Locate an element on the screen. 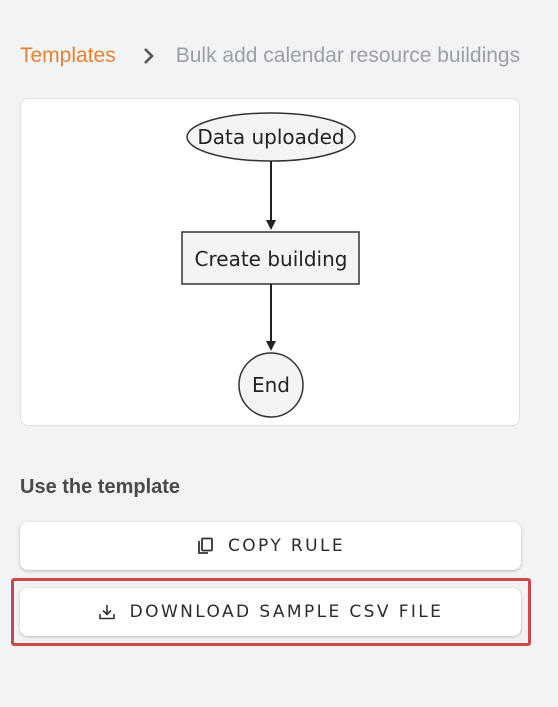  copy-rule-label: COPY RULE is located at coordinates (286, 546).